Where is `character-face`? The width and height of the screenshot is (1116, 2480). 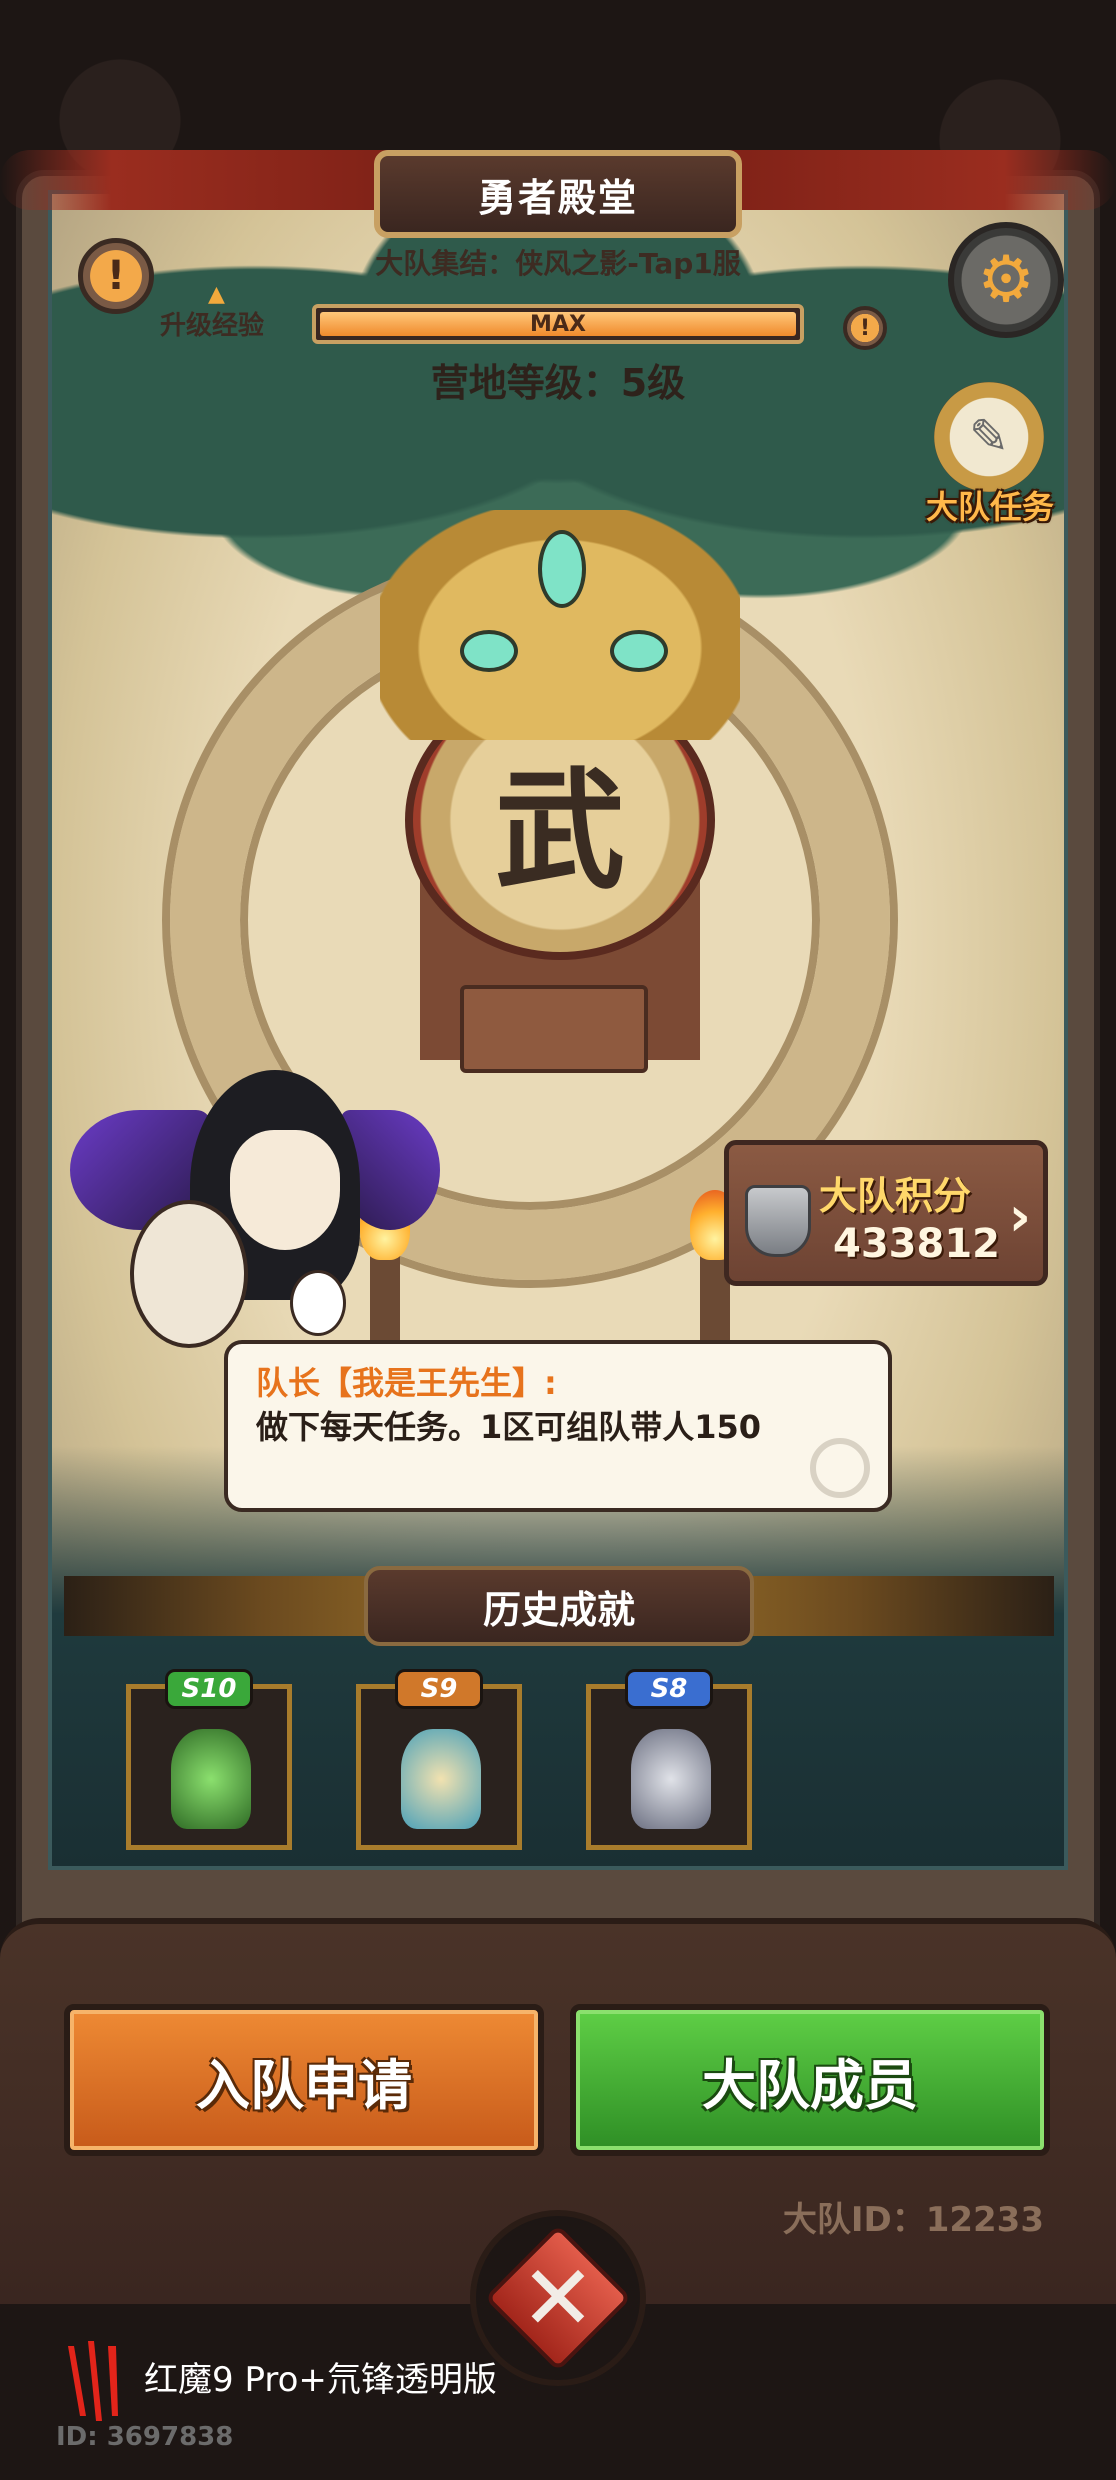 character-face is located at coordinates (285, 1190).